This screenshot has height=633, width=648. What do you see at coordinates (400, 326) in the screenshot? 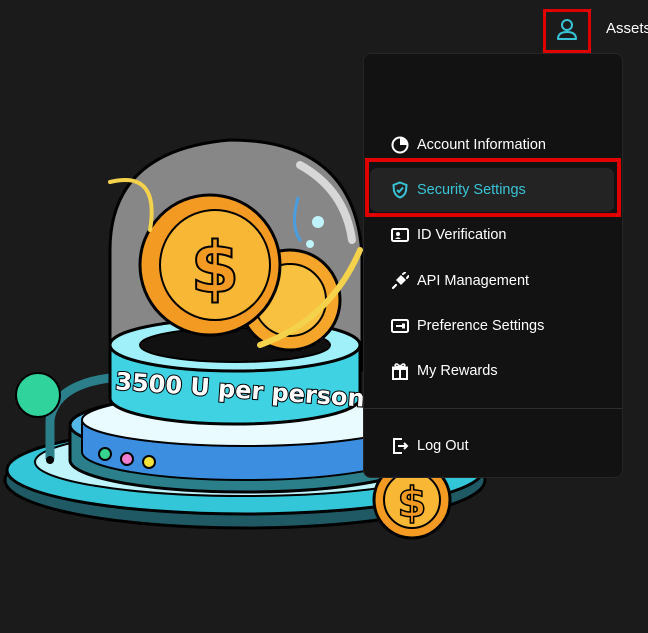
I see `settings-toggle-icon` at bounding box center [400, 326].